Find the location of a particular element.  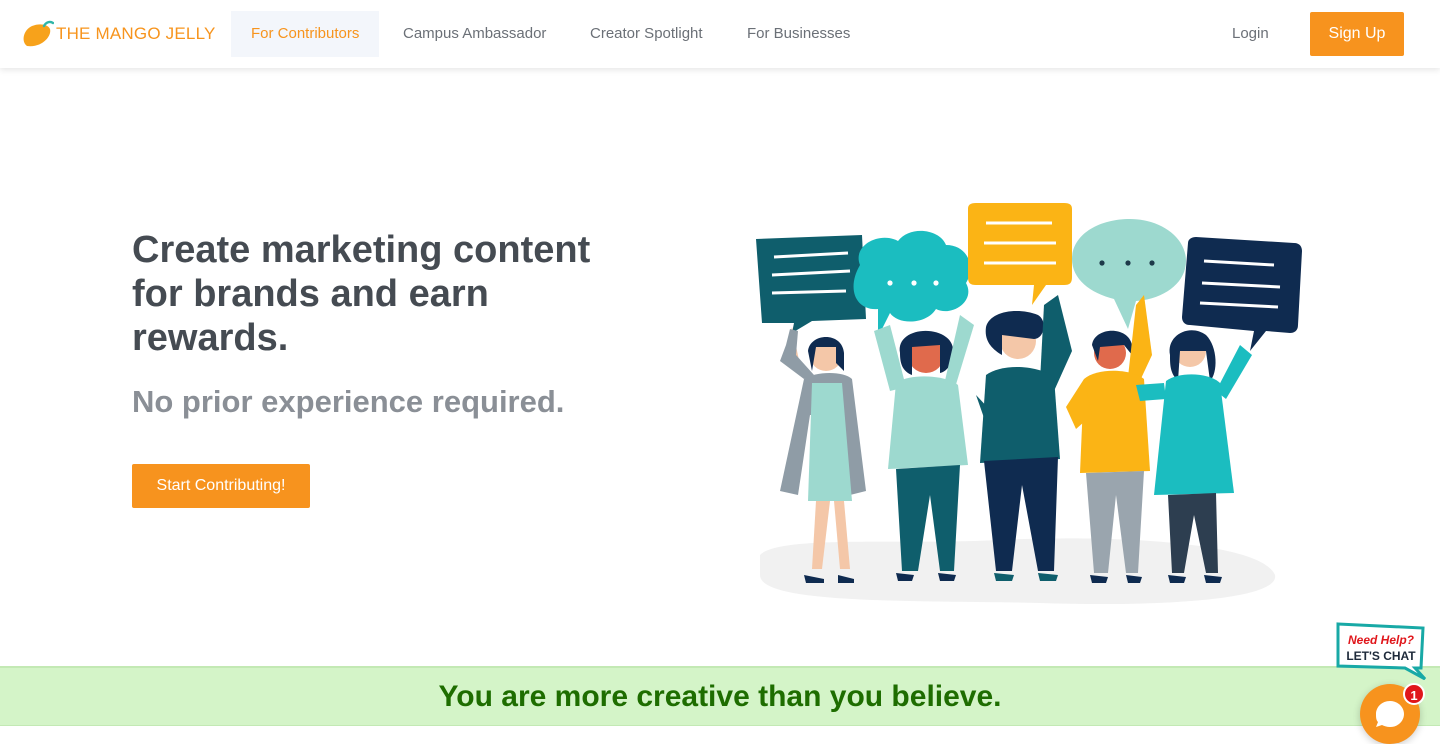

chat-label-line1: Need Help? is located at coordinates (1381, 640).